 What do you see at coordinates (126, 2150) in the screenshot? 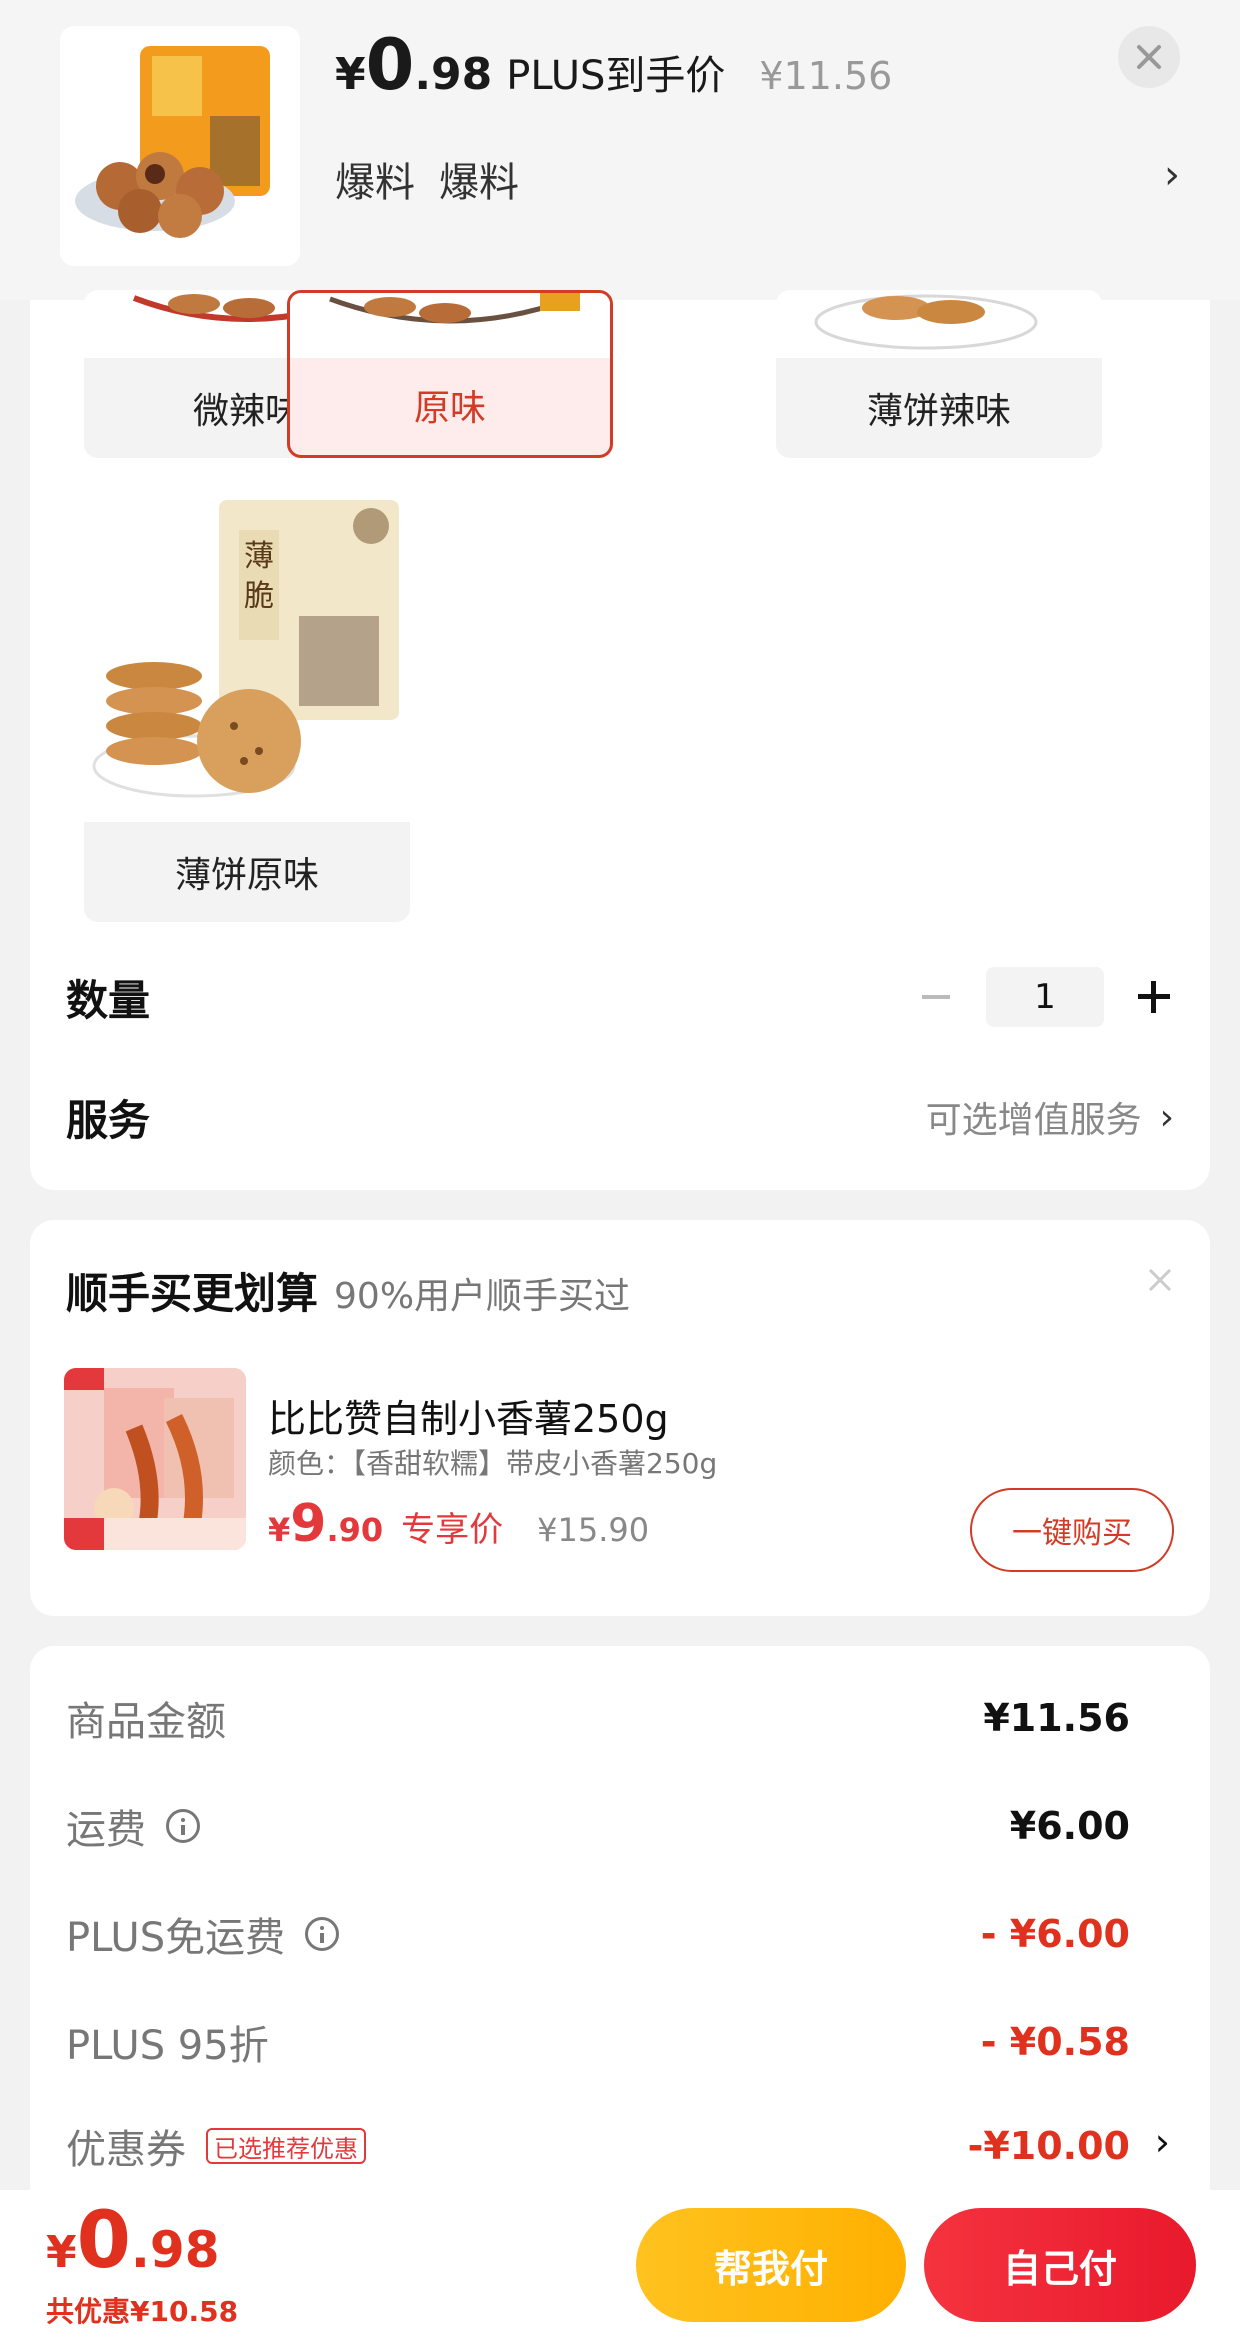
I see `summary-label: 优惠券` at bounding box center [126, 2150].